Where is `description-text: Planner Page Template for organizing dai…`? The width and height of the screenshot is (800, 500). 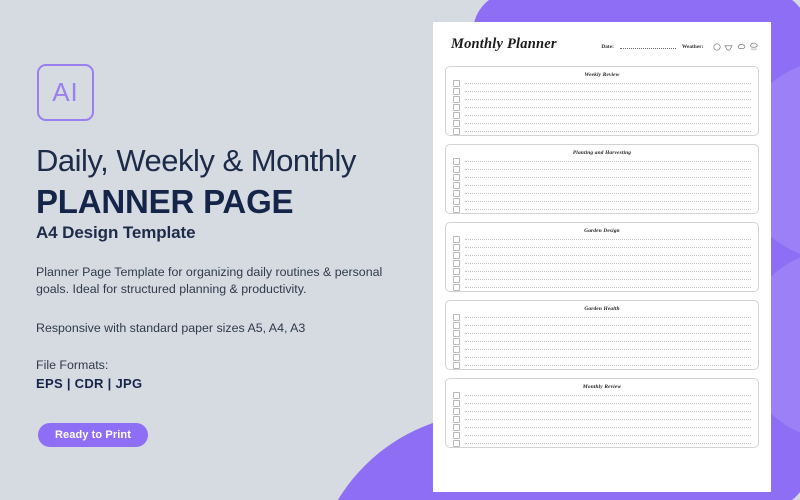 description-text: Planner Page Template for organizing dai… is located at coordinates (209, 280).